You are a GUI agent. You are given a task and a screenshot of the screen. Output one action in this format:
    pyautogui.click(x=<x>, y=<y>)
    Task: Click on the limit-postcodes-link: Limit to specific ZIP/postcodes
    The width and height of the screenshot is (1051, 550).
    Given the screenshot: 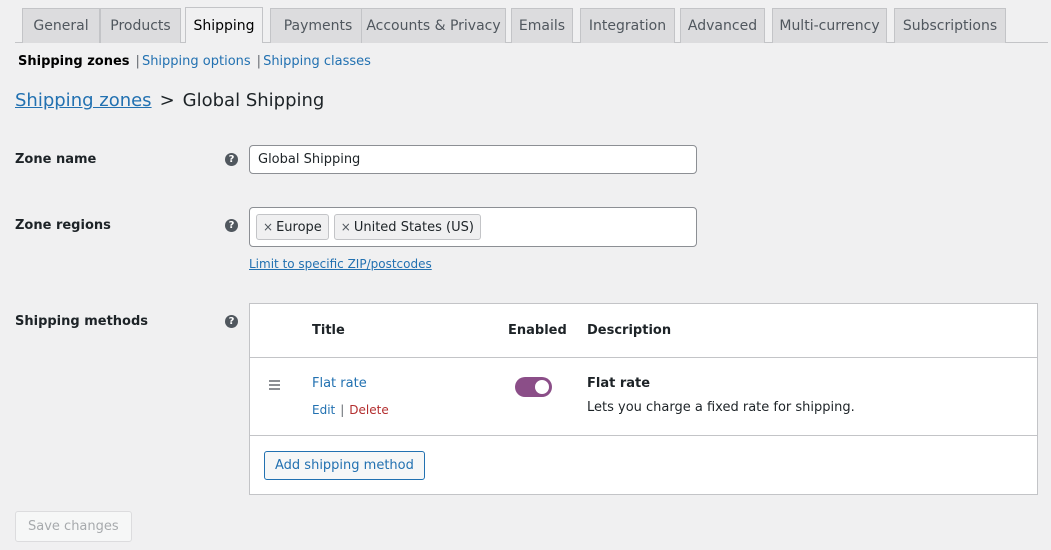 What is the action you would take?
    pyautogui.click(x=340, y=264)
    